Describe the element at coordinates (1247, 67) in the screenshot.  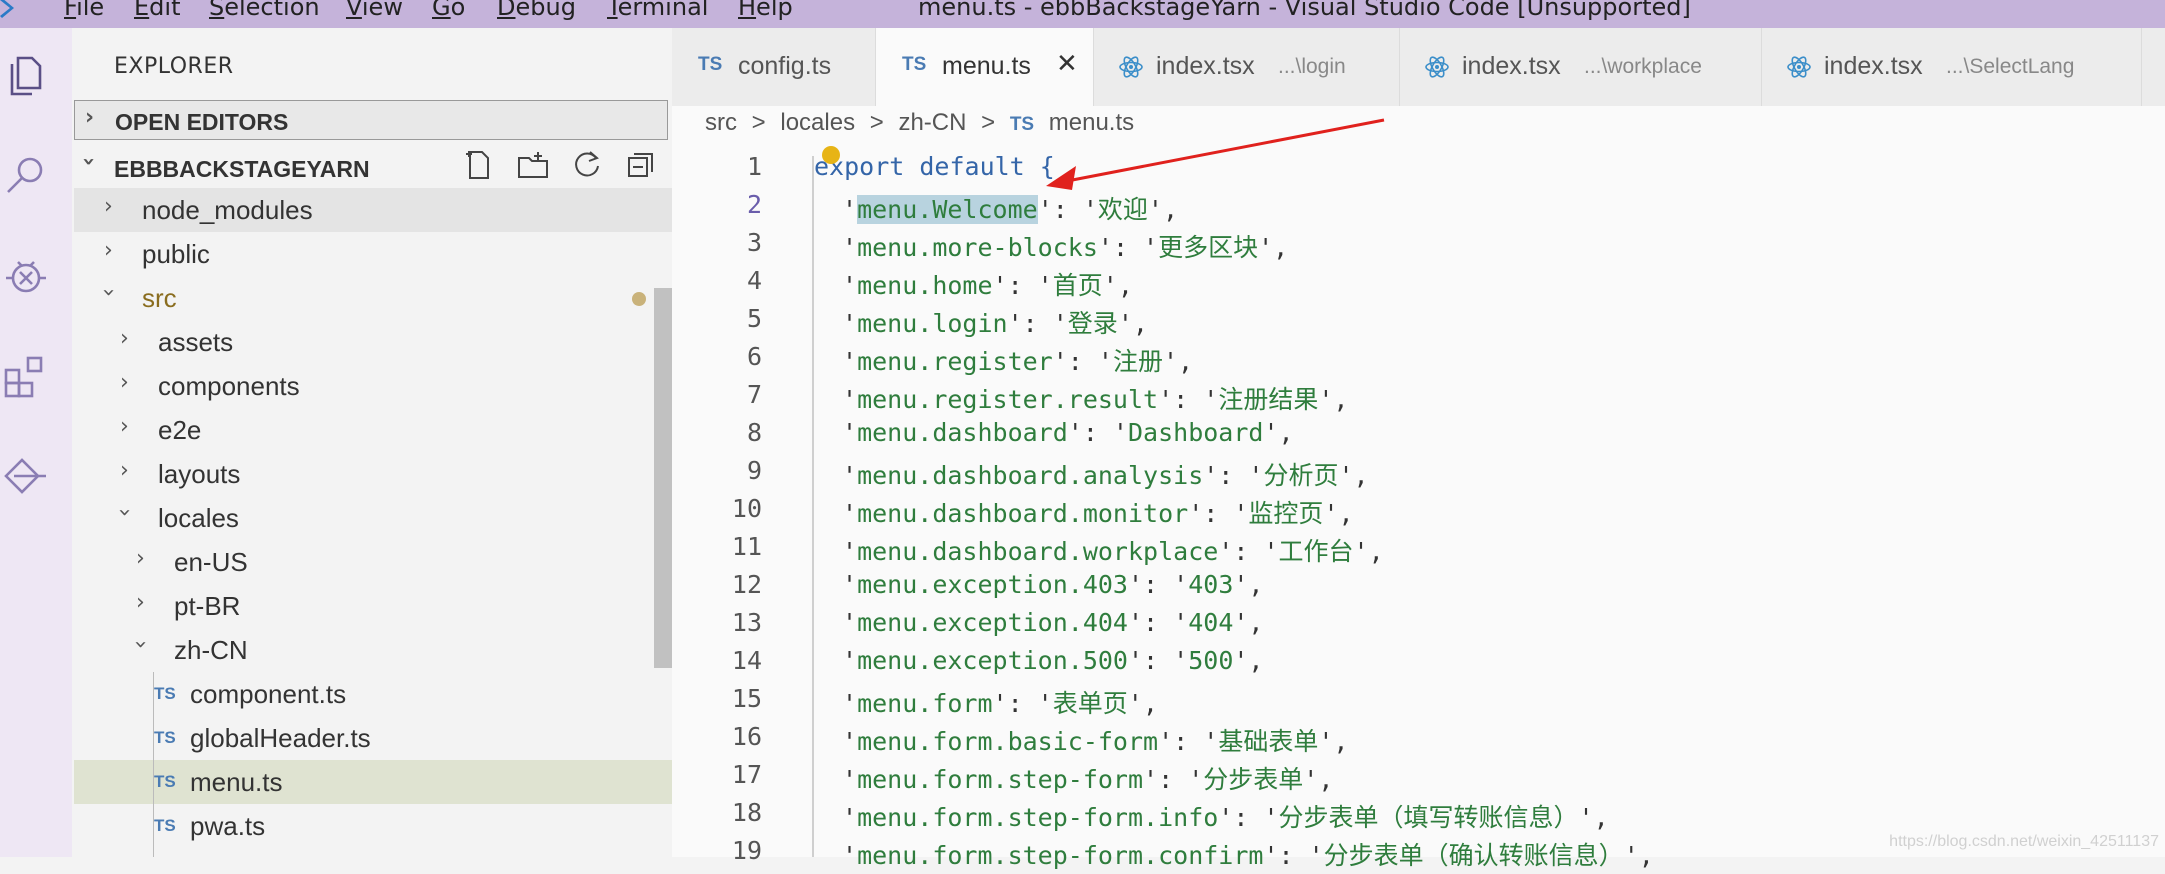
I see `tab-index-tsx-login: index.tsx ...\login` at that location.